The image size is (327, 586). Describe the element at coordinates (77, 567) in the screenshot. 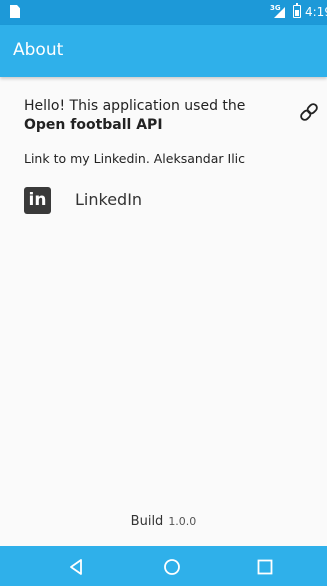

I see `back-icon` at that location.